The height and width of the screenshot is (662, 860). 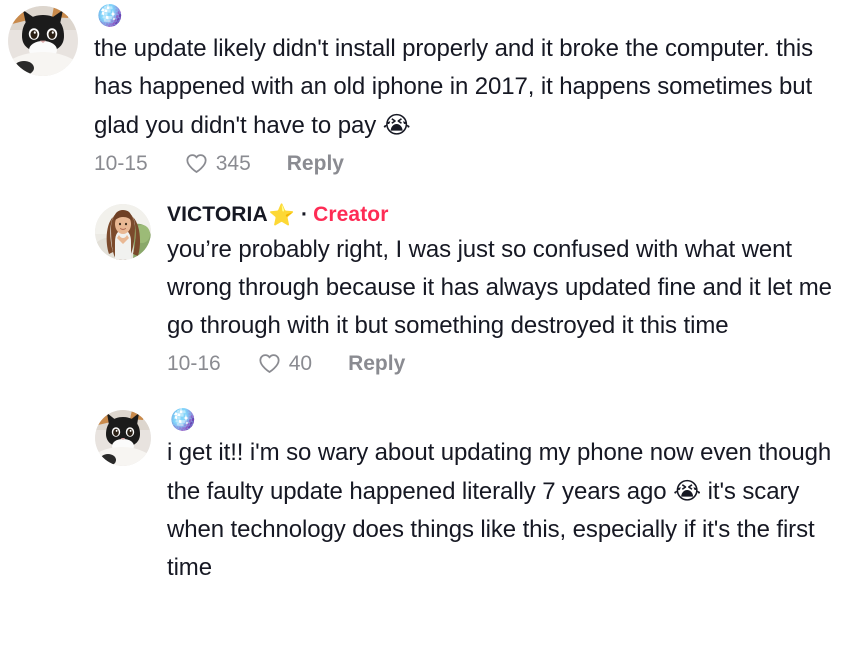 I want to click on star-emoji: ⭐, so click(x=282, y=215).